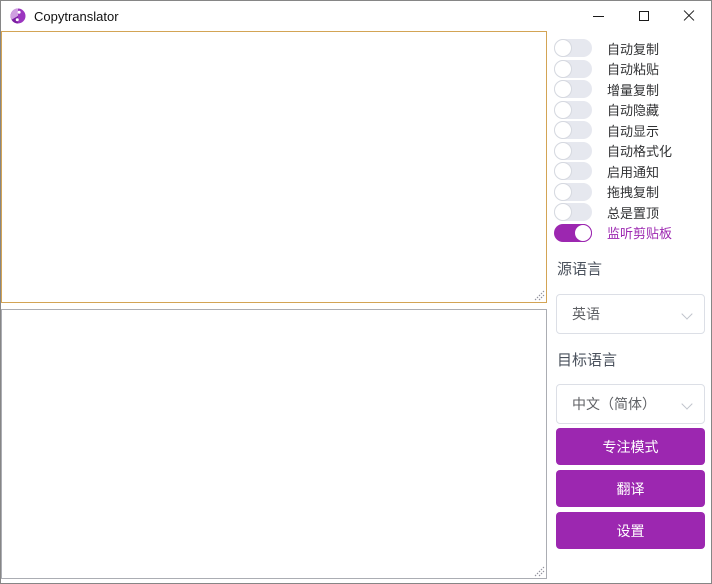 This screenshot has width=712, height=584. I want to click on toggle-row: 总是置顶, so click(613, 212).